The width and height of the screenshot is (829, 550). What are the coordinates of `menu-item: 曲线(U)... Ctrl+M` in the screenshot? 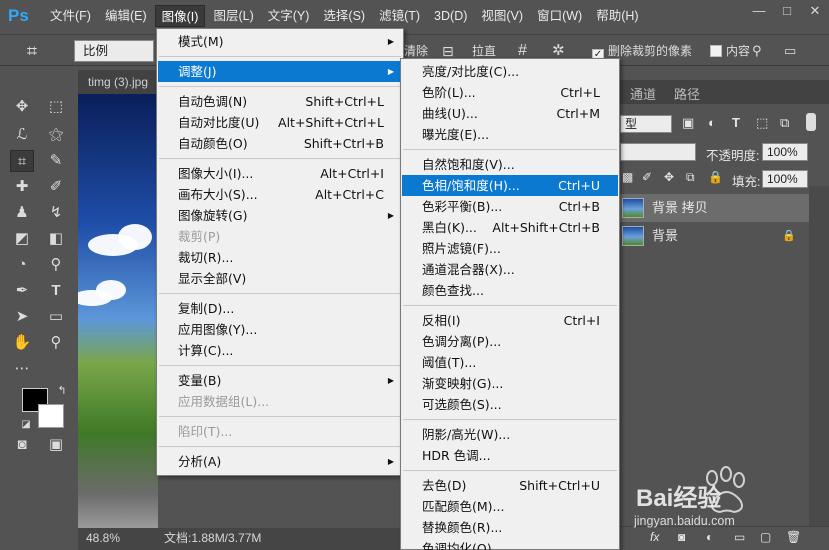 It's located at (510, 113).